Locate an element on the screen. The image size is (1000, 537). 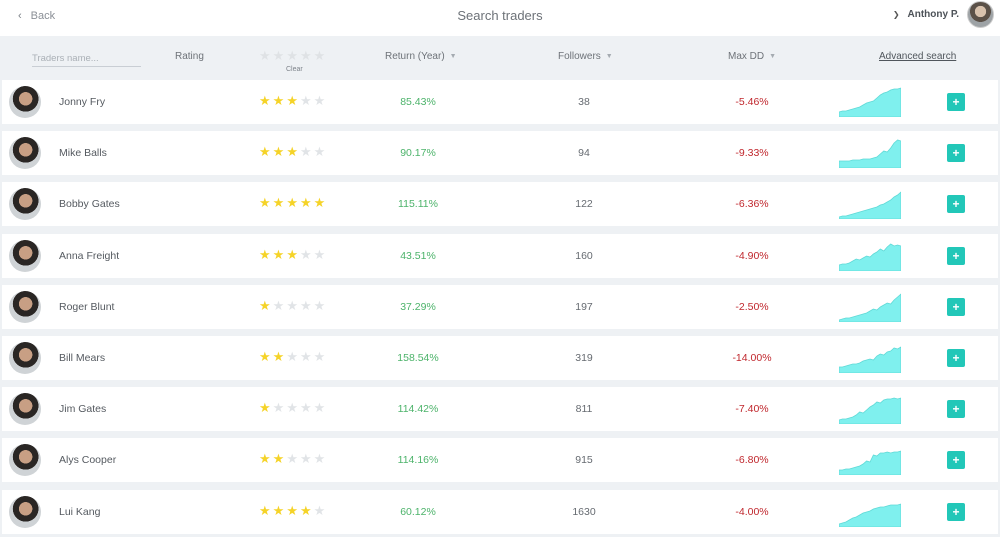
trader-name: Anna Freight is located at coordinates (89, 256).